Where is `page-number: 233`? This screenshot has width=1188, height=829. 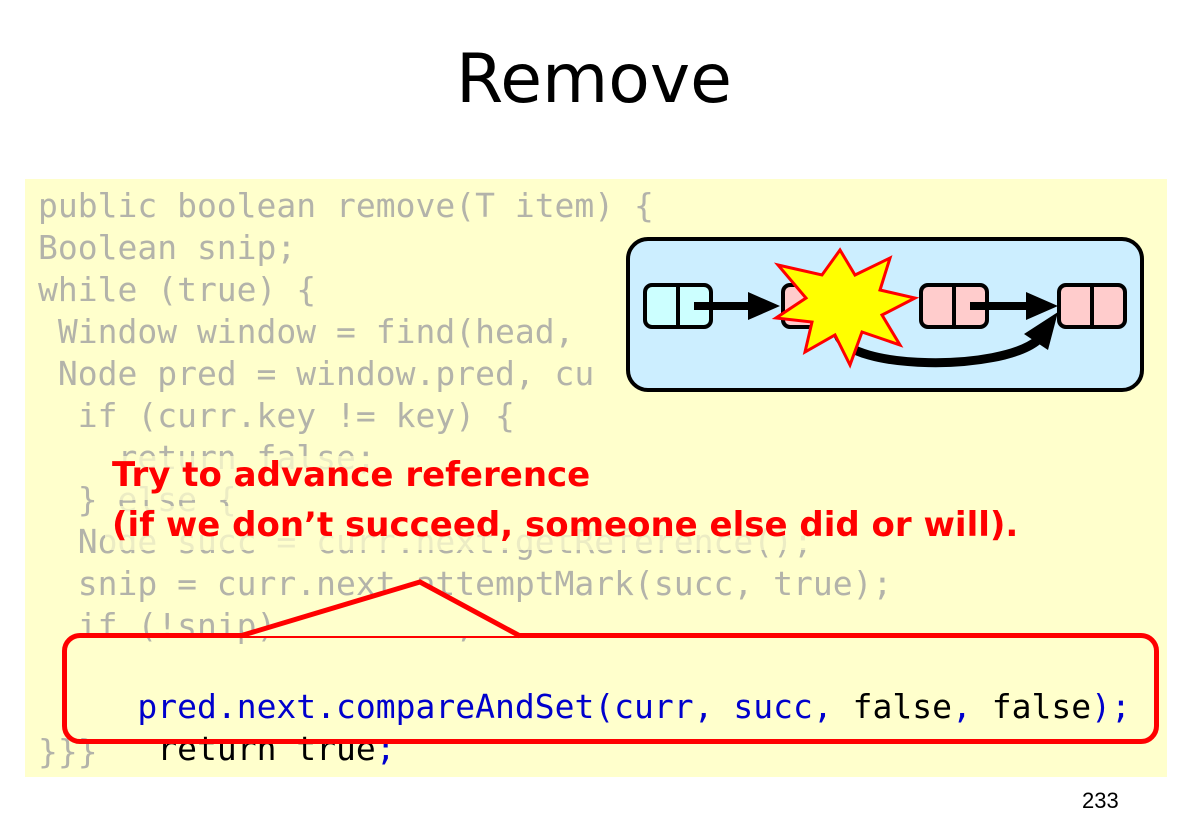
page-number: 233 is located at coordinates (1100, 800).